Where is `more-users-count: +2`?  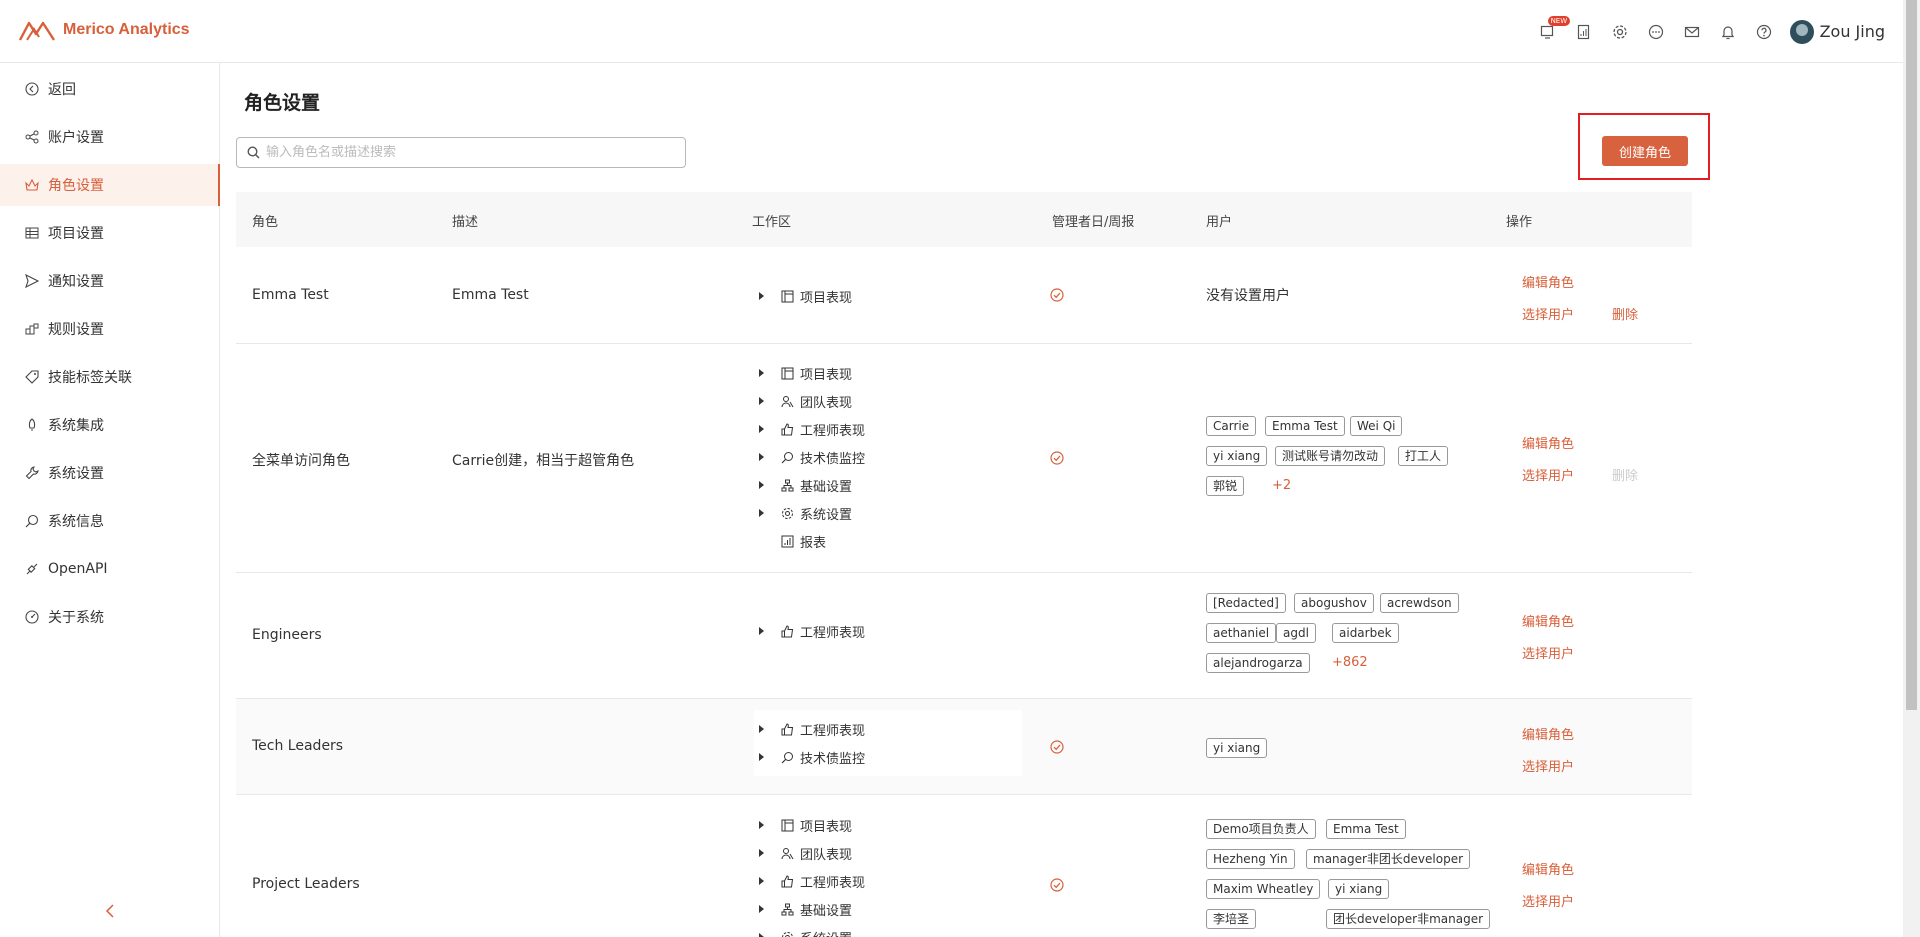
more-users-count: +2 is located at coordinates (1281, 486).